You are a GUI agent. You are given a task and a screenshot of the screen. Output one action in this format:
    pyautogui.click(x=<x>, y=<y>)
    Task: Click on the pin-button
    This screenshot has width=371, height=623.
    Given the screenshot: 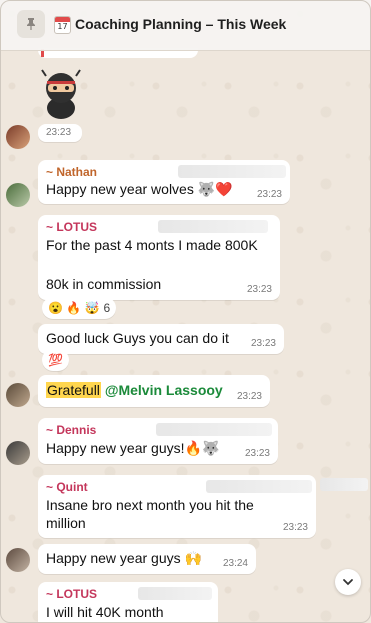 What is the action you would take?
    pyautogui.click(x=31, y=24)
    